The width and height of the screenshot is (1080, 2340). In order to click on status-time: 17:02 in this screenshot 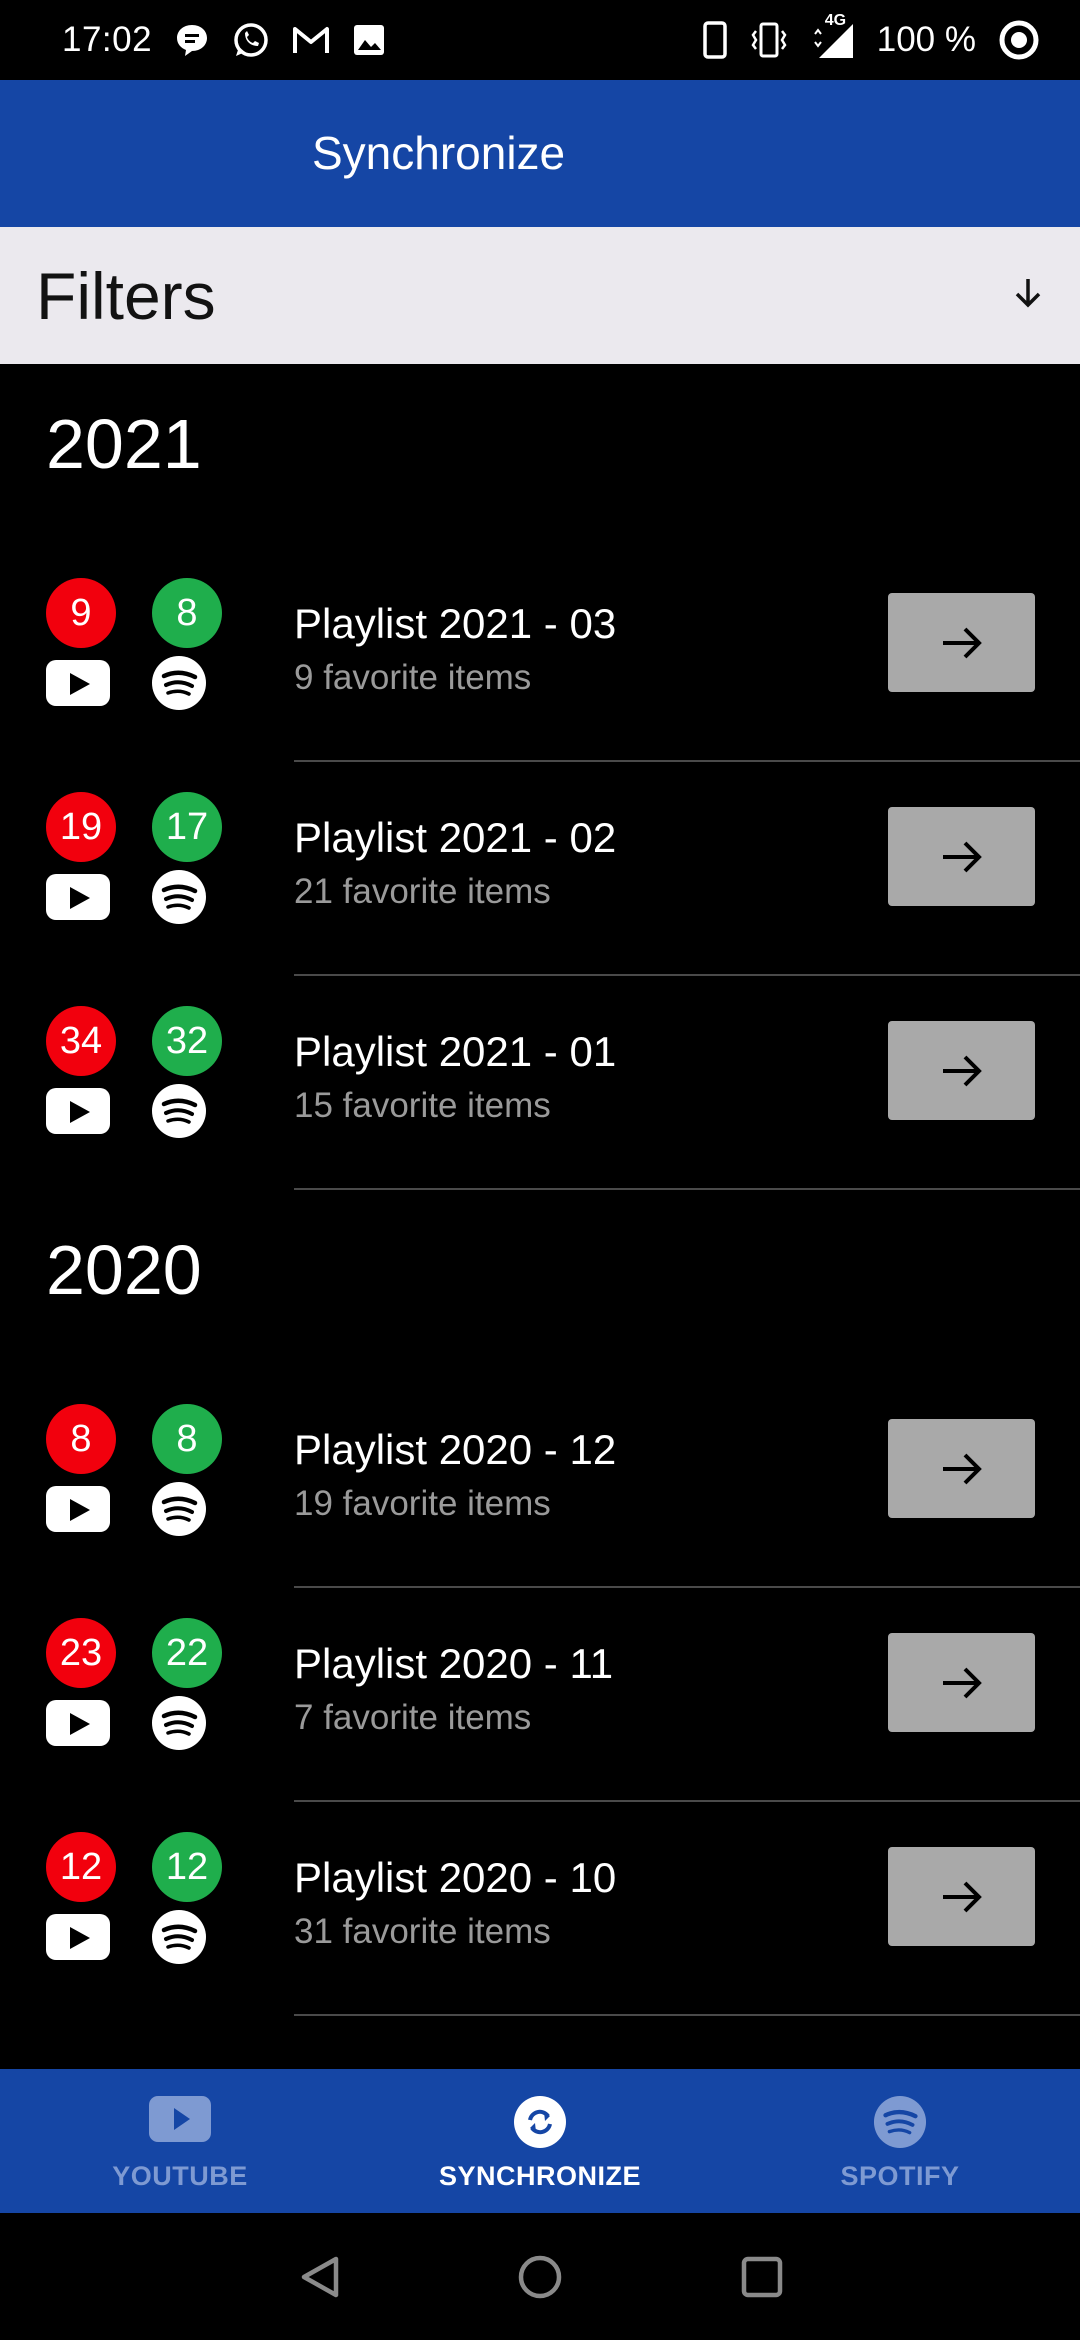, I will do `click(107, 39)`.